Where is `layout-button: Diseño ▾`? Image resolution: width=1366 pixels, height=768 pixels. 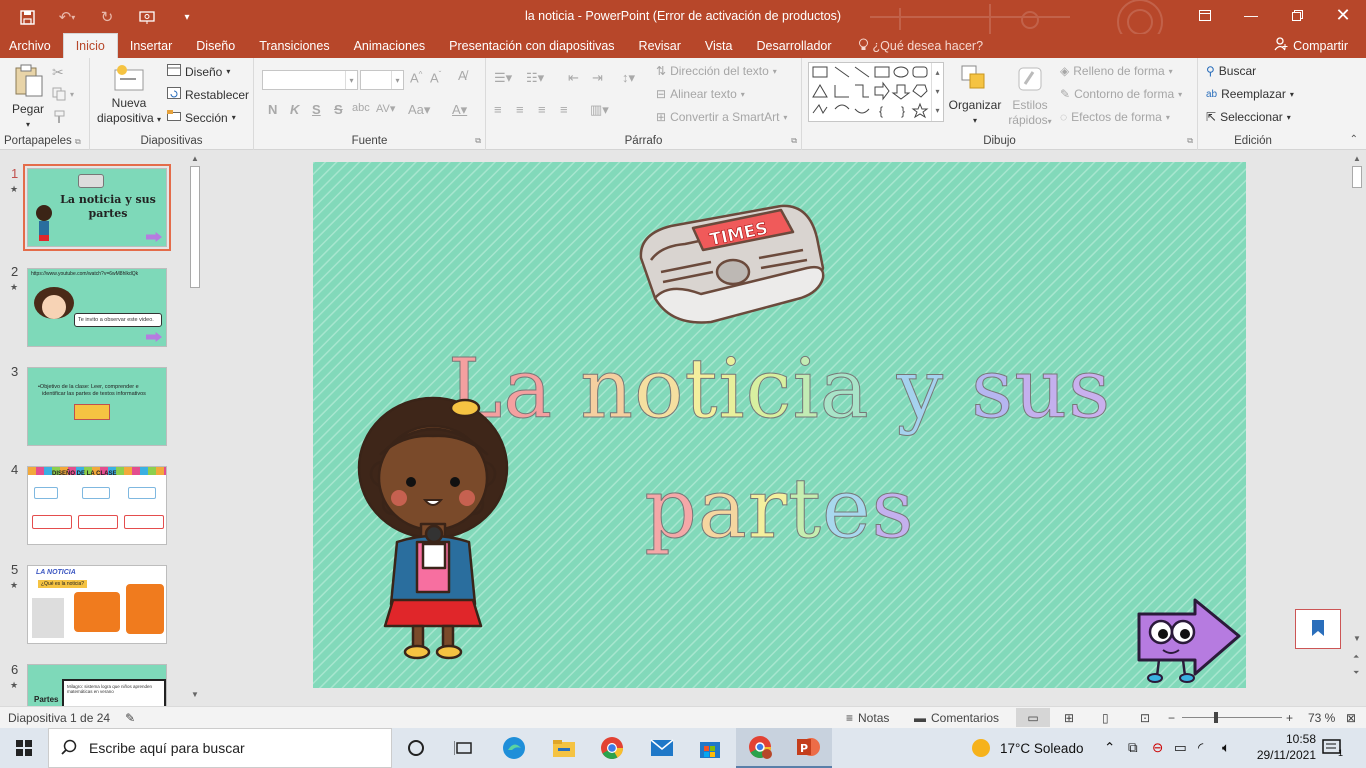 layout-button: Diseño ▾ is located at coordinates (198, 71).